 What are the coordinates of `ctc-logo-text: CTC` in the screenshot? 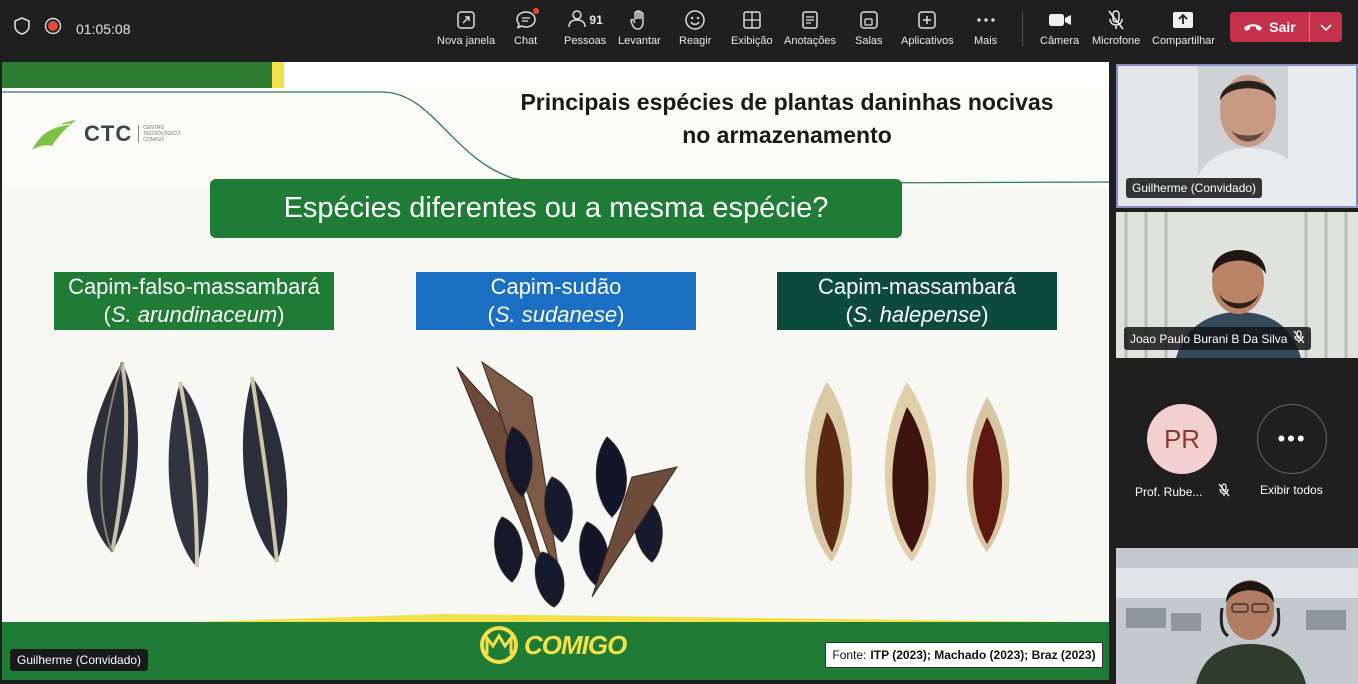 It's located at (108, 133).